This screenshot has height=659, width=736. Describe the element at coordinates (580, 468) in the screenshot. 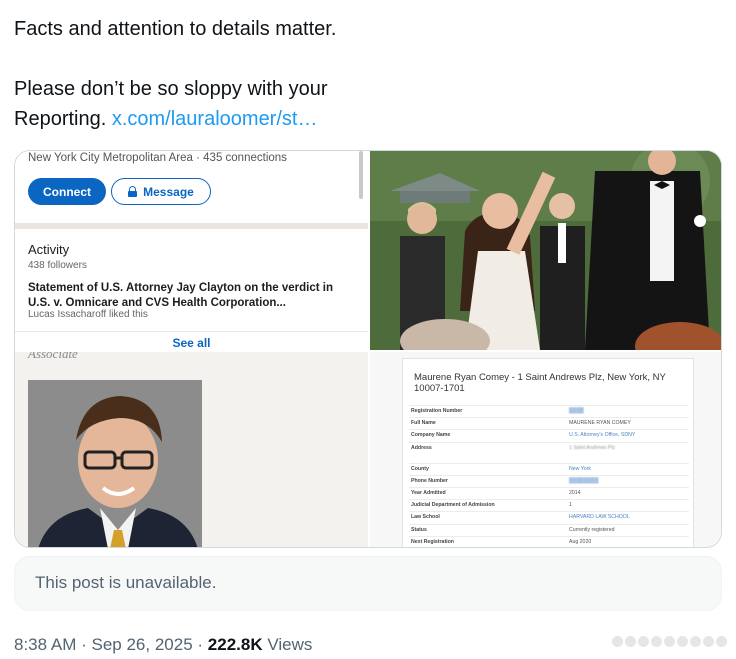

I see `row-value: New York` at that location.